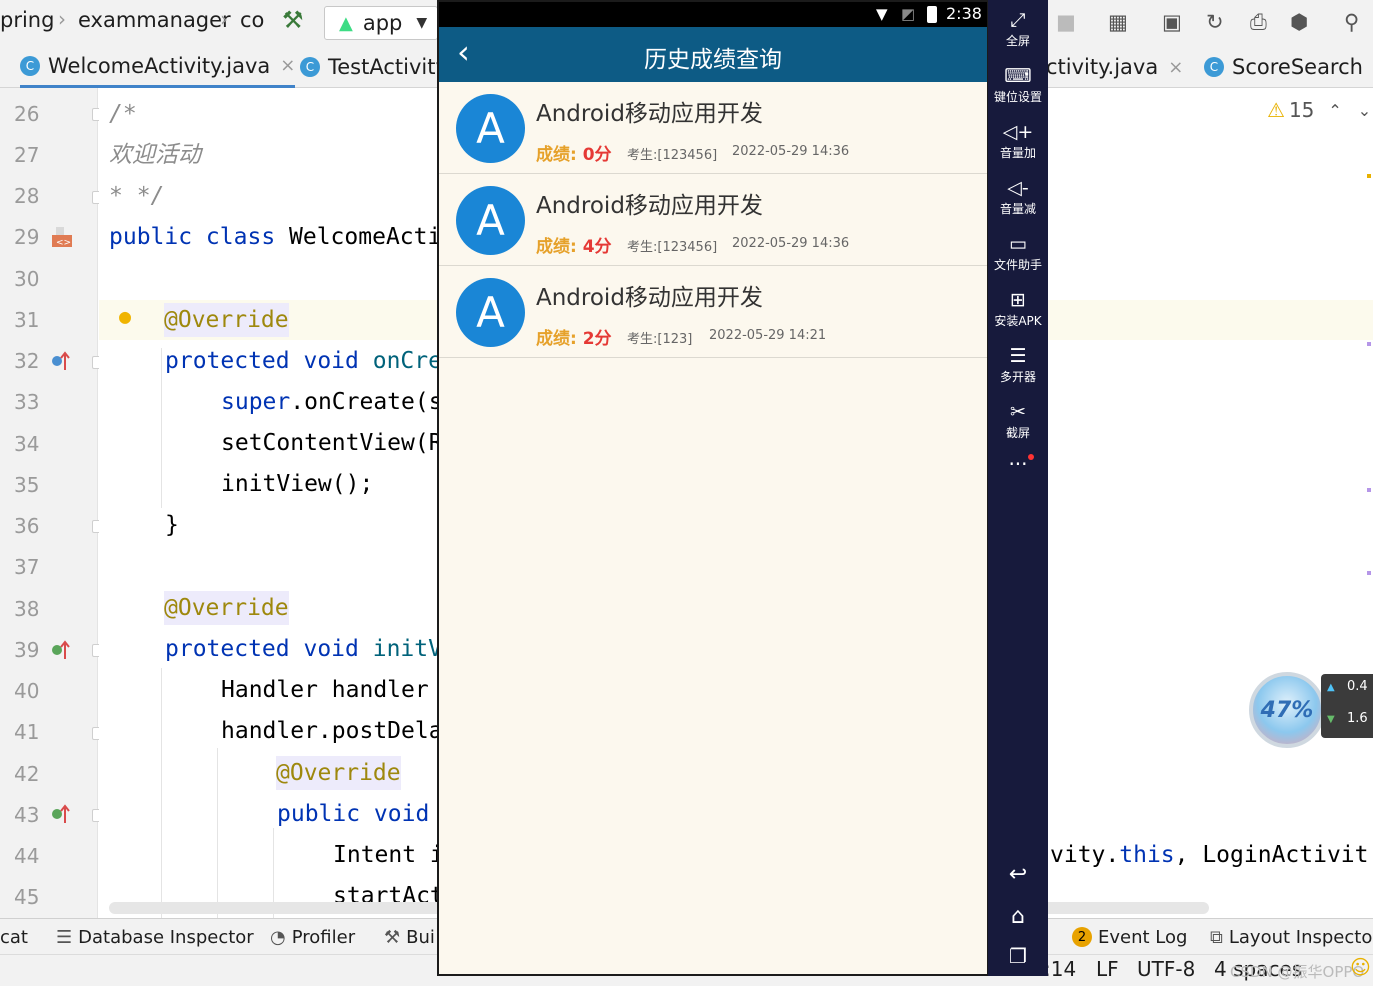 This screenshot has width=1373, height=986. What do you see at coordinates (1118, 22) in the screenshot?
I see `project-structure-icon: ▦` at bounding box center [1118, 22].